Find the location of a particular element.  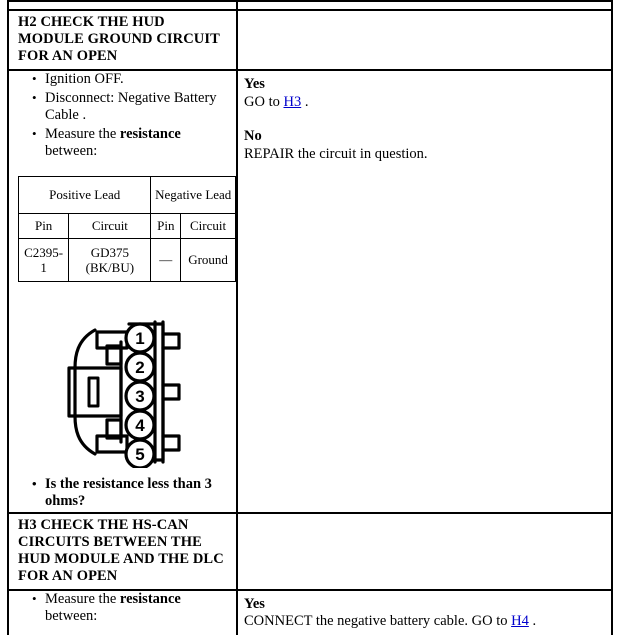

h2-heading-right-cell is located at coordinates (424, 40).